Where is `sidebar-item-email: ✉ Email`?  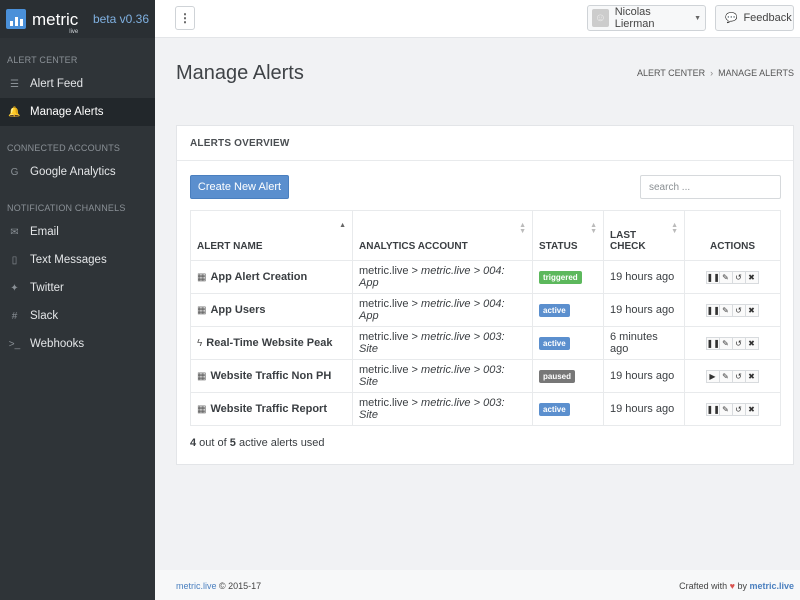 sidebar-item-email: ✉ Email is located at coordinates (77, 232).